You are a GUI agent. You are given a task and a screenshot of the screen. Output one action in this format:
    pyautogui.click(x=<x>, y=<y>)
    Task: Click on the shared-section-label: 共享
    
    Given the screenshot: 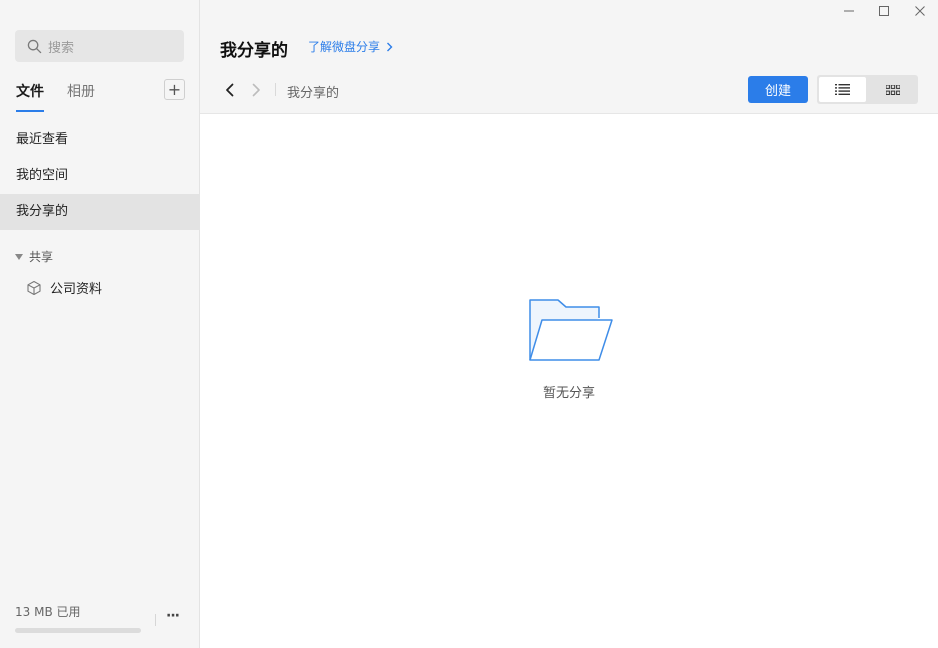 What is the action you would take?
    pyautogui.click(x=41, y=257)
    